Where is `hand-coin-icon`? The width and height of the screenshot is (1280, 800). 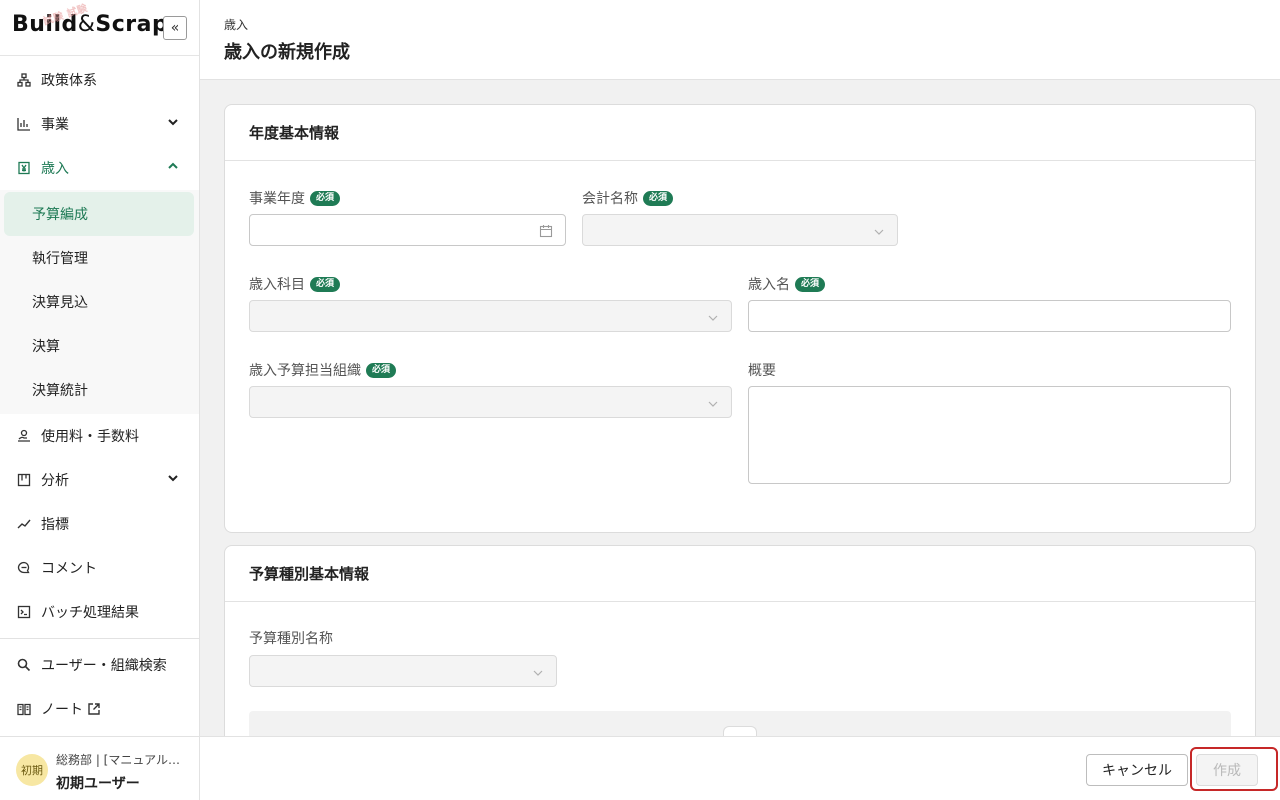
hand-coin-icon is located at coordinates (24, 436).